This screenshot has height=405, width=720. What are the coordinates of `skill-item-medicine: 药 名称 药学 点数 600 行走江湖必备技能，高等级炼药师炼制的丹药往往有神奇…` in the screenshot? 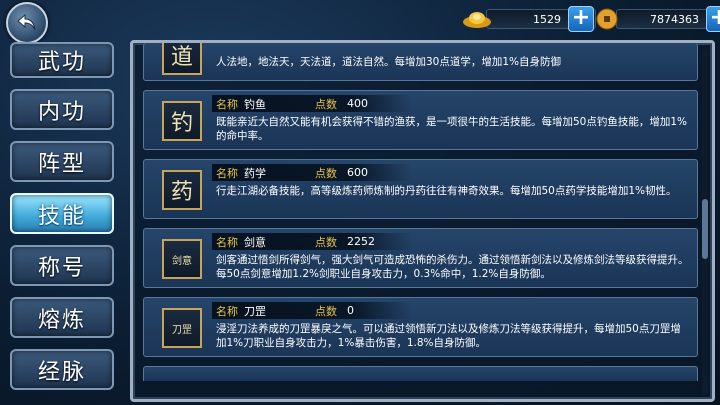 It's located at (420, 189).